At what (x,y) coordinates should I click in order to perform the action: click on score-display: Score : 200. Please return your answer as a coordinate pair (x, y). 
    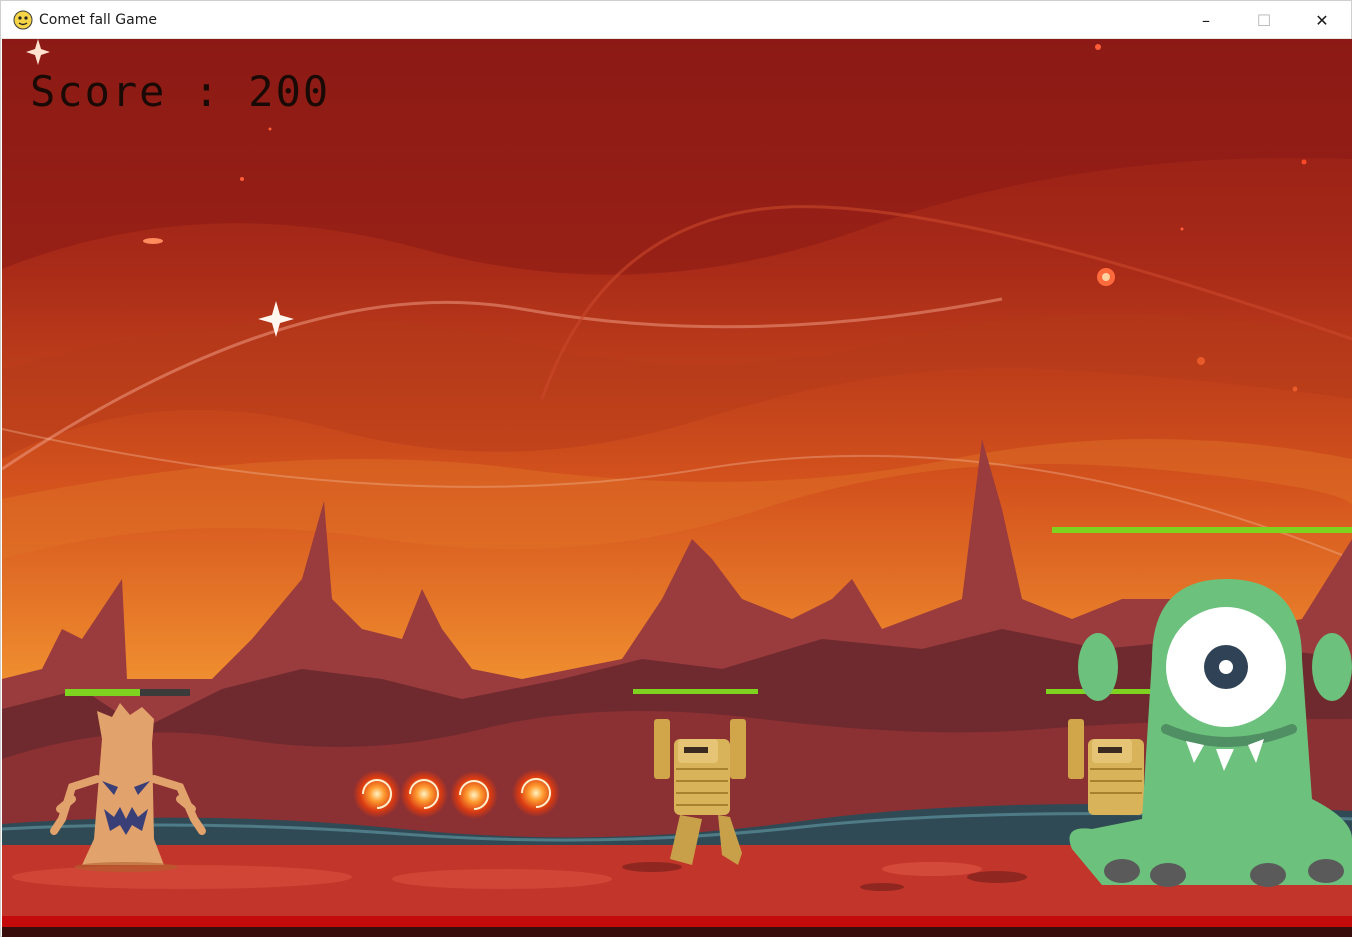
    Looking at the image, I should click on (180, 91).